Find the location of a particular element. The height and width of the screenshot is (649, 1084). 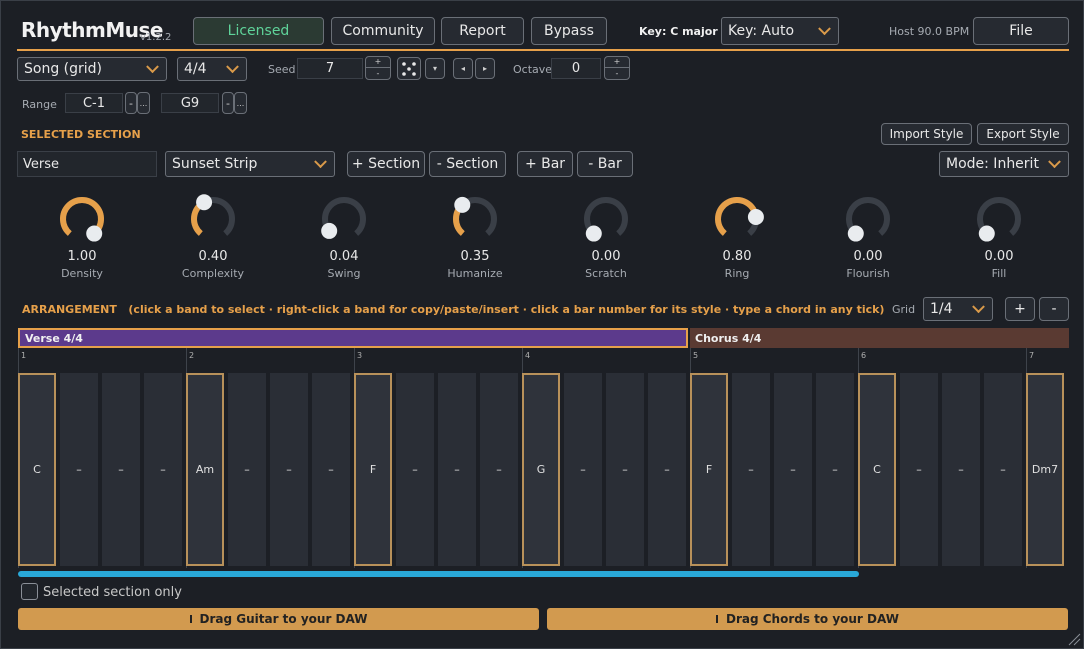

knob-flourish: 0.00 Flourish is located at coordinates (868, 241).